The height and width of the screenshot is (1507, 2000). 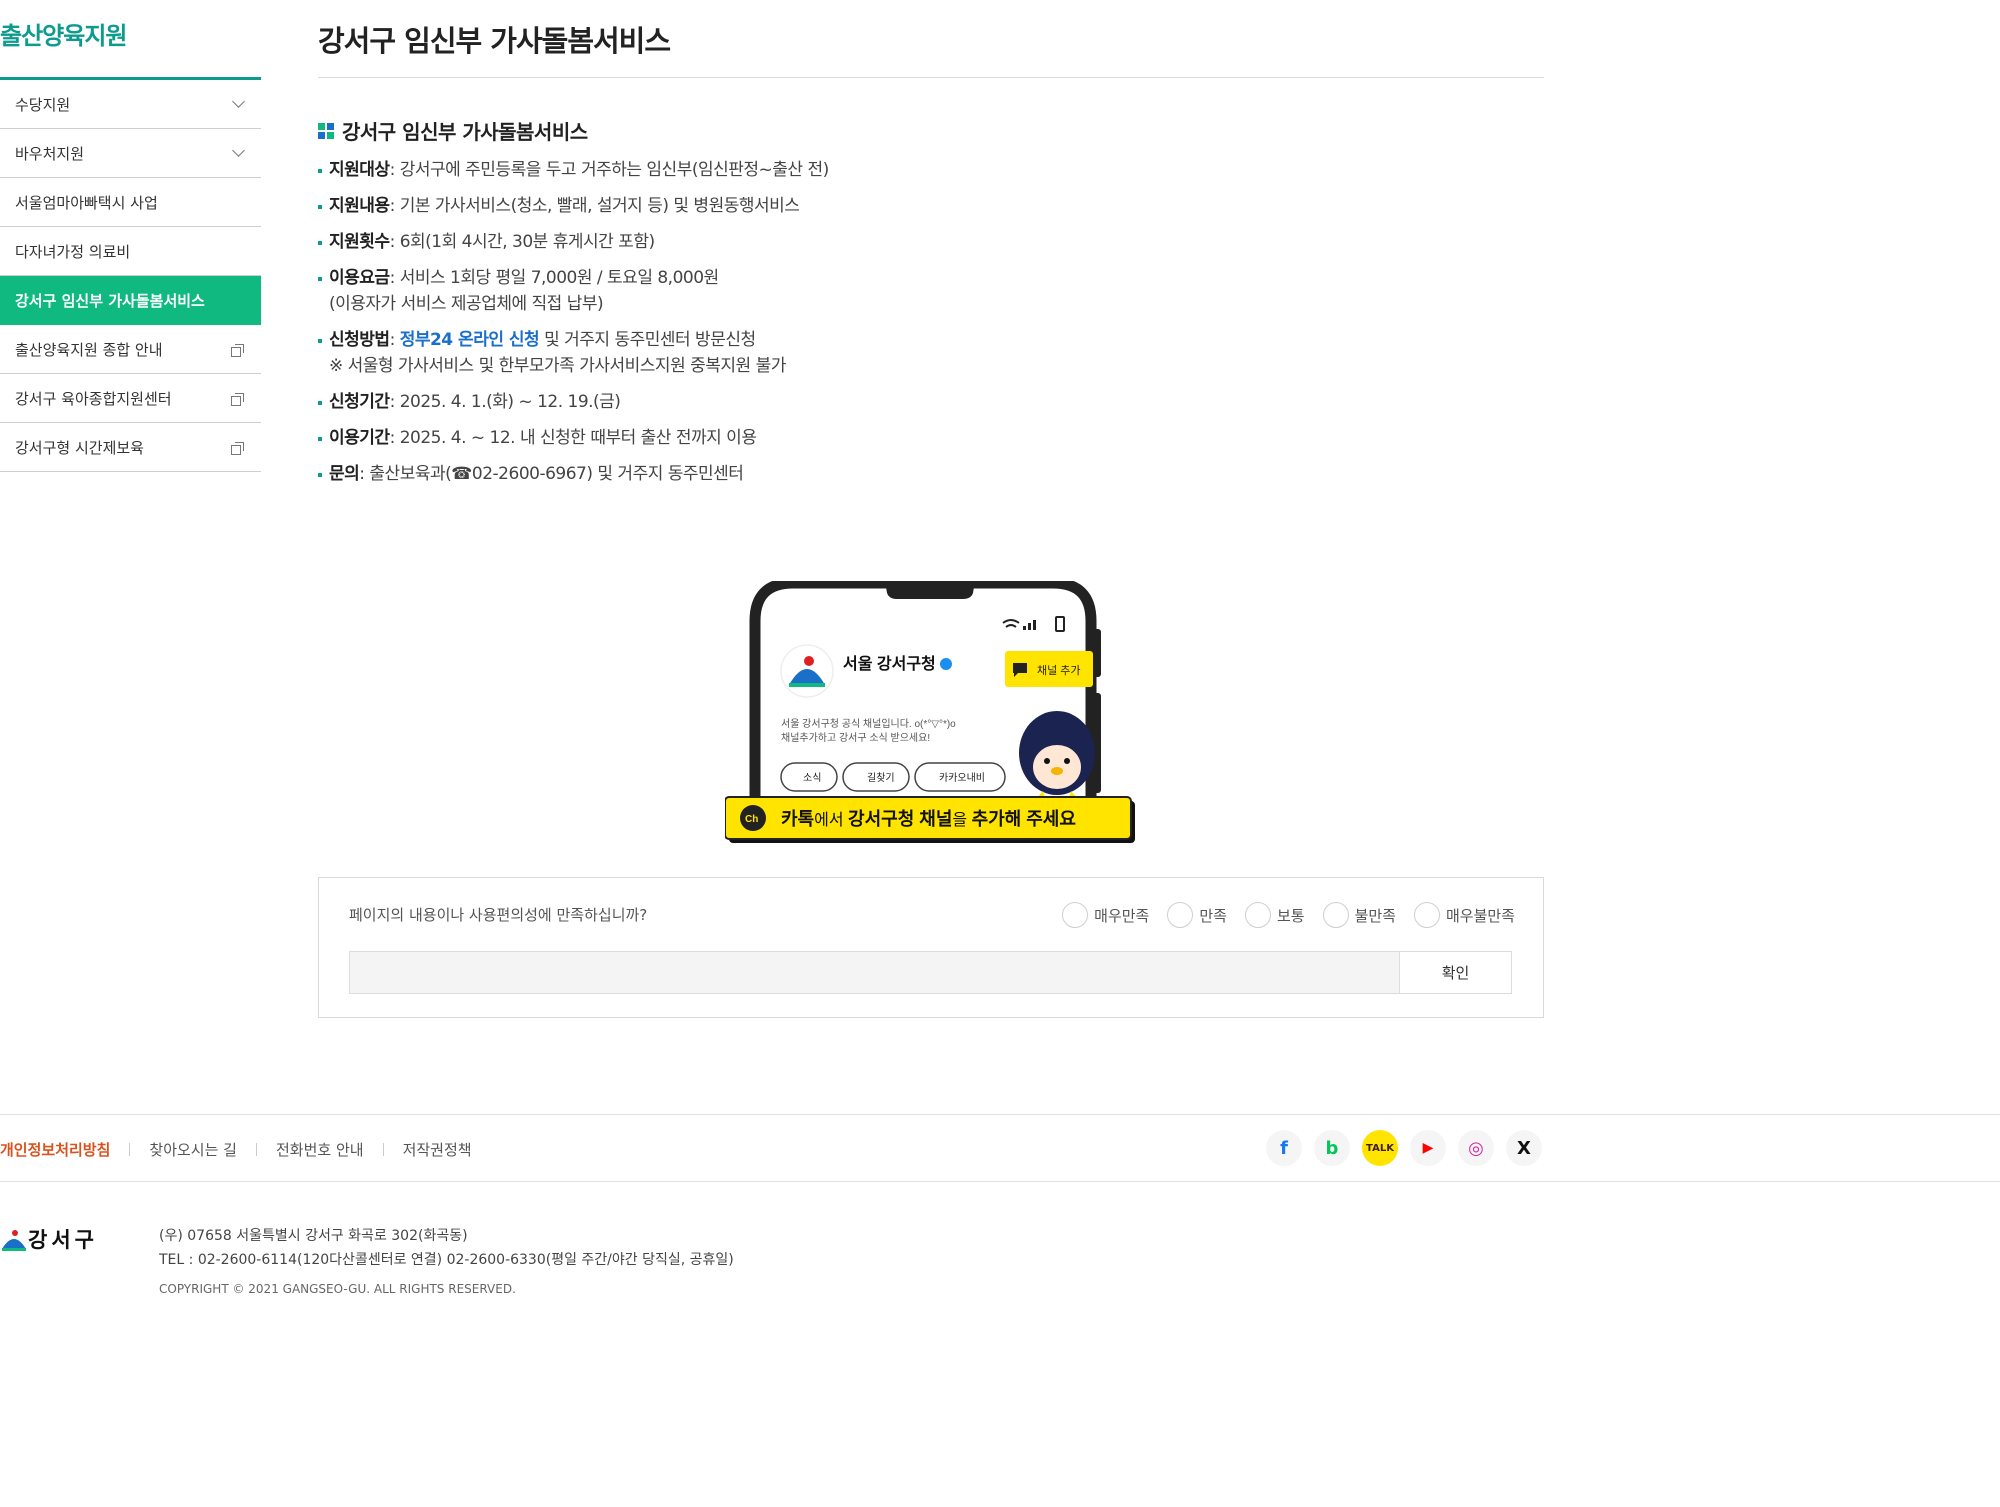 I want to click on sidebar-item-label: 강서구 육아종합지원센터, so click(x=93, y=398).